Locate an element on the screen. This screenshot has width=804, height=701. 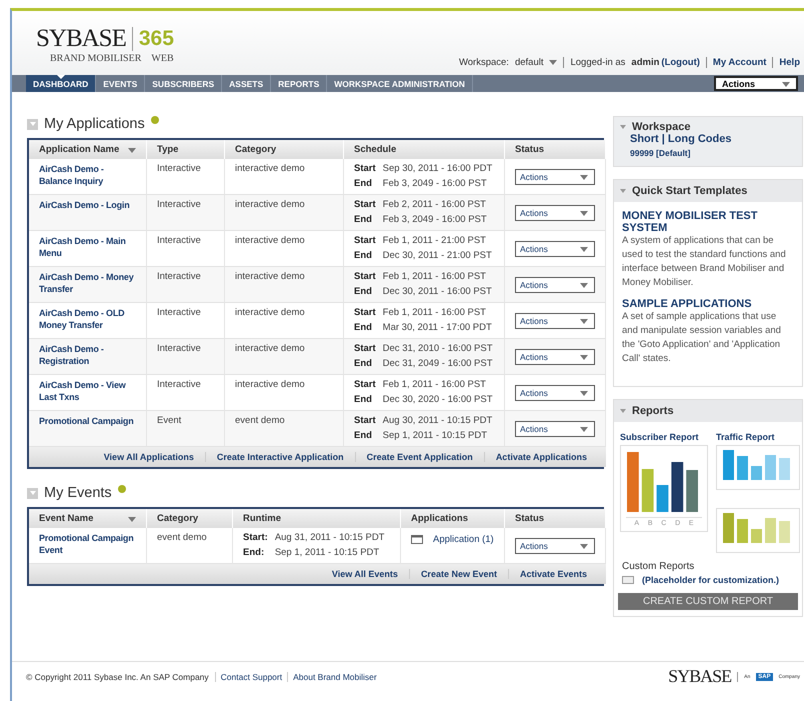
footer-link: View All Events is located at coordinates (364, 574).